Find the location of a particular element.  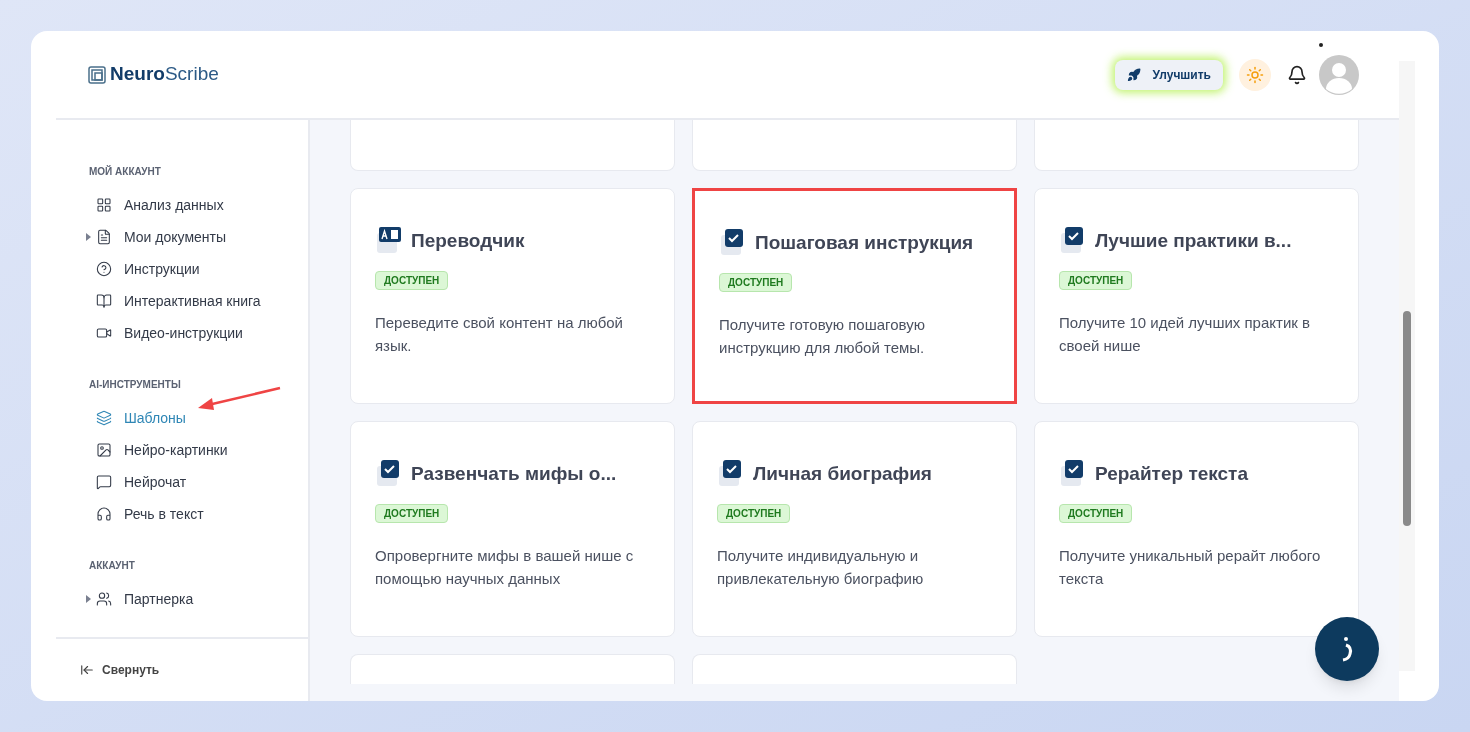

template-card: Рерайтер текста ДОСТУПЕН Получите уникальный рерайт любого текста is located at coordinates (1196, 529).